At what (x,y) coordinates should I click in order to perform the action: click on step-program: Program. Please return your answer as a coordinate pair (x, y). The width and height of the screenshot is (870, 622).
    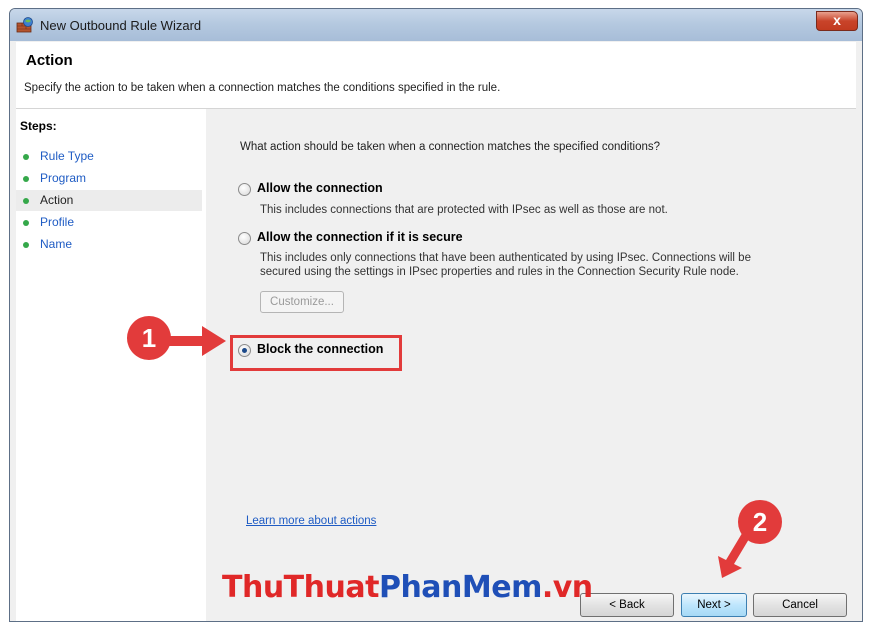
    Looking at the image, I should click on (109, 178).